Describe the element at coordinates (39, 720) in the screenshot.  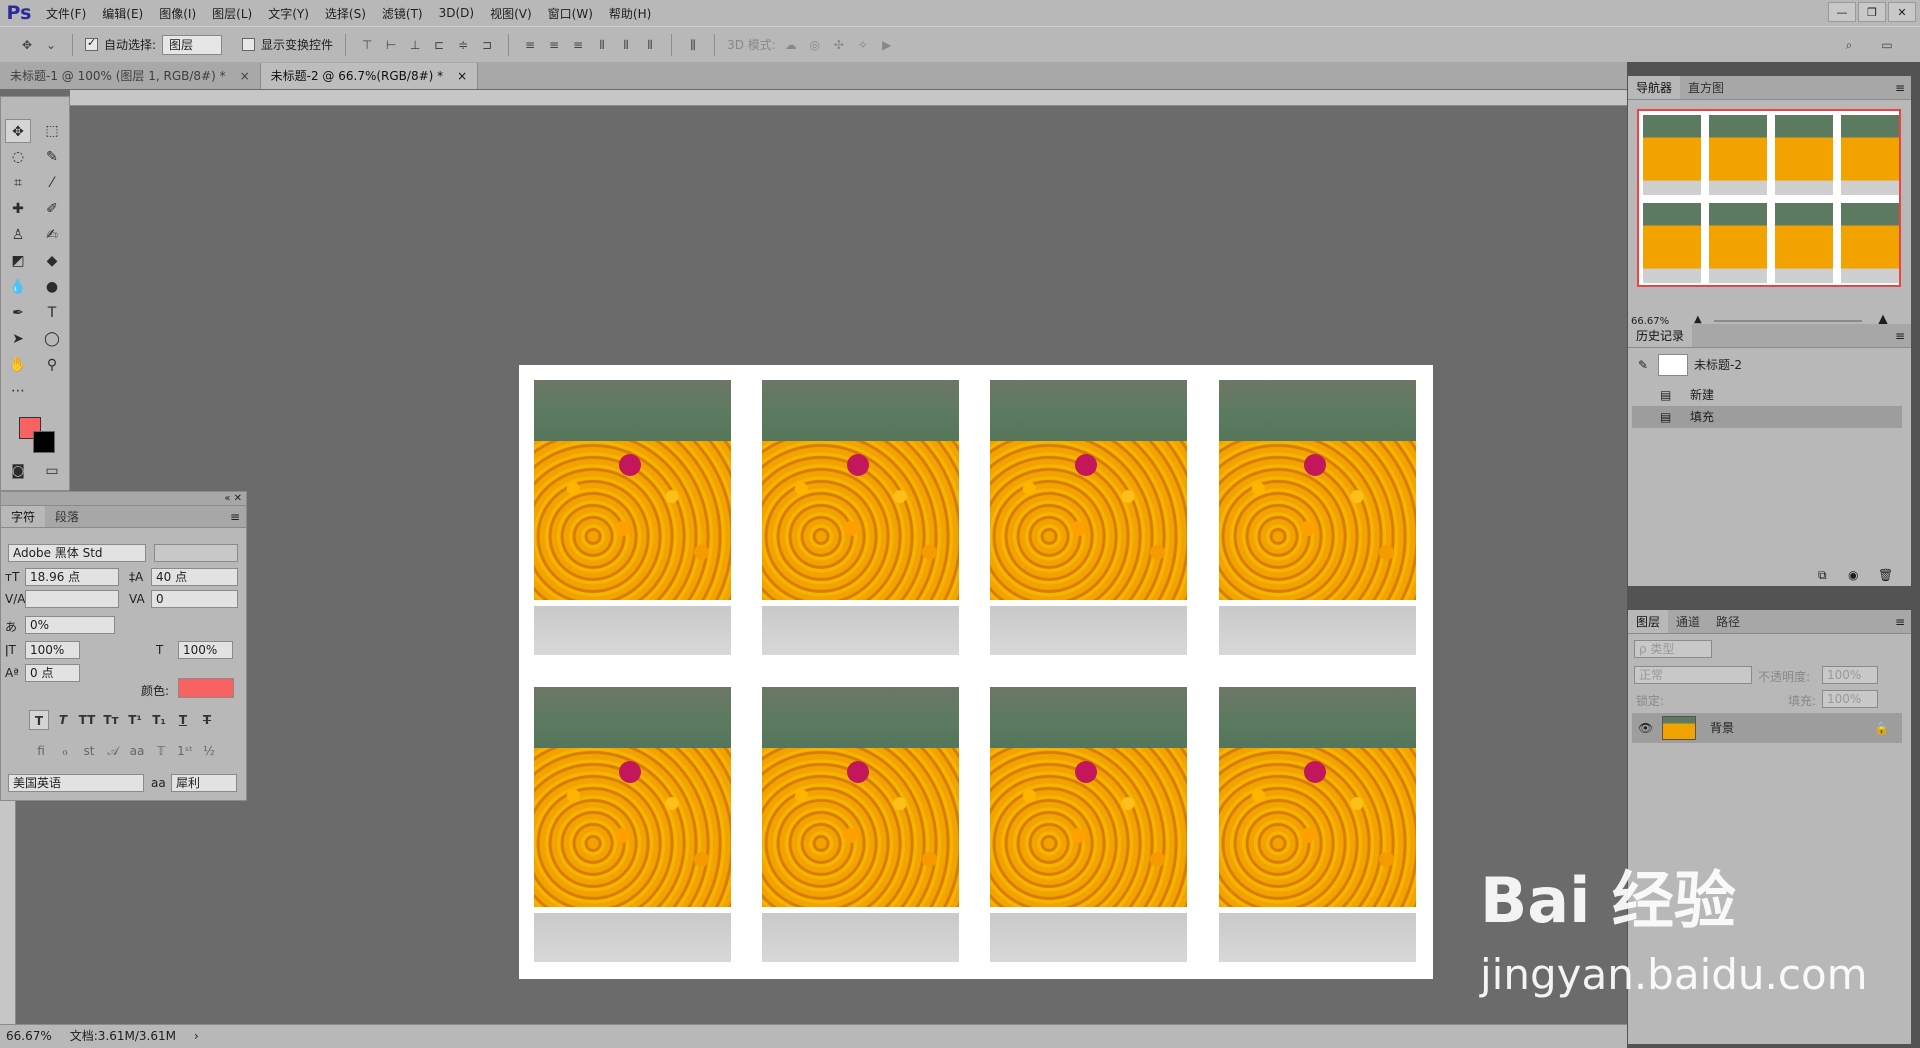
I see `faux-bold-button: T` at that location.